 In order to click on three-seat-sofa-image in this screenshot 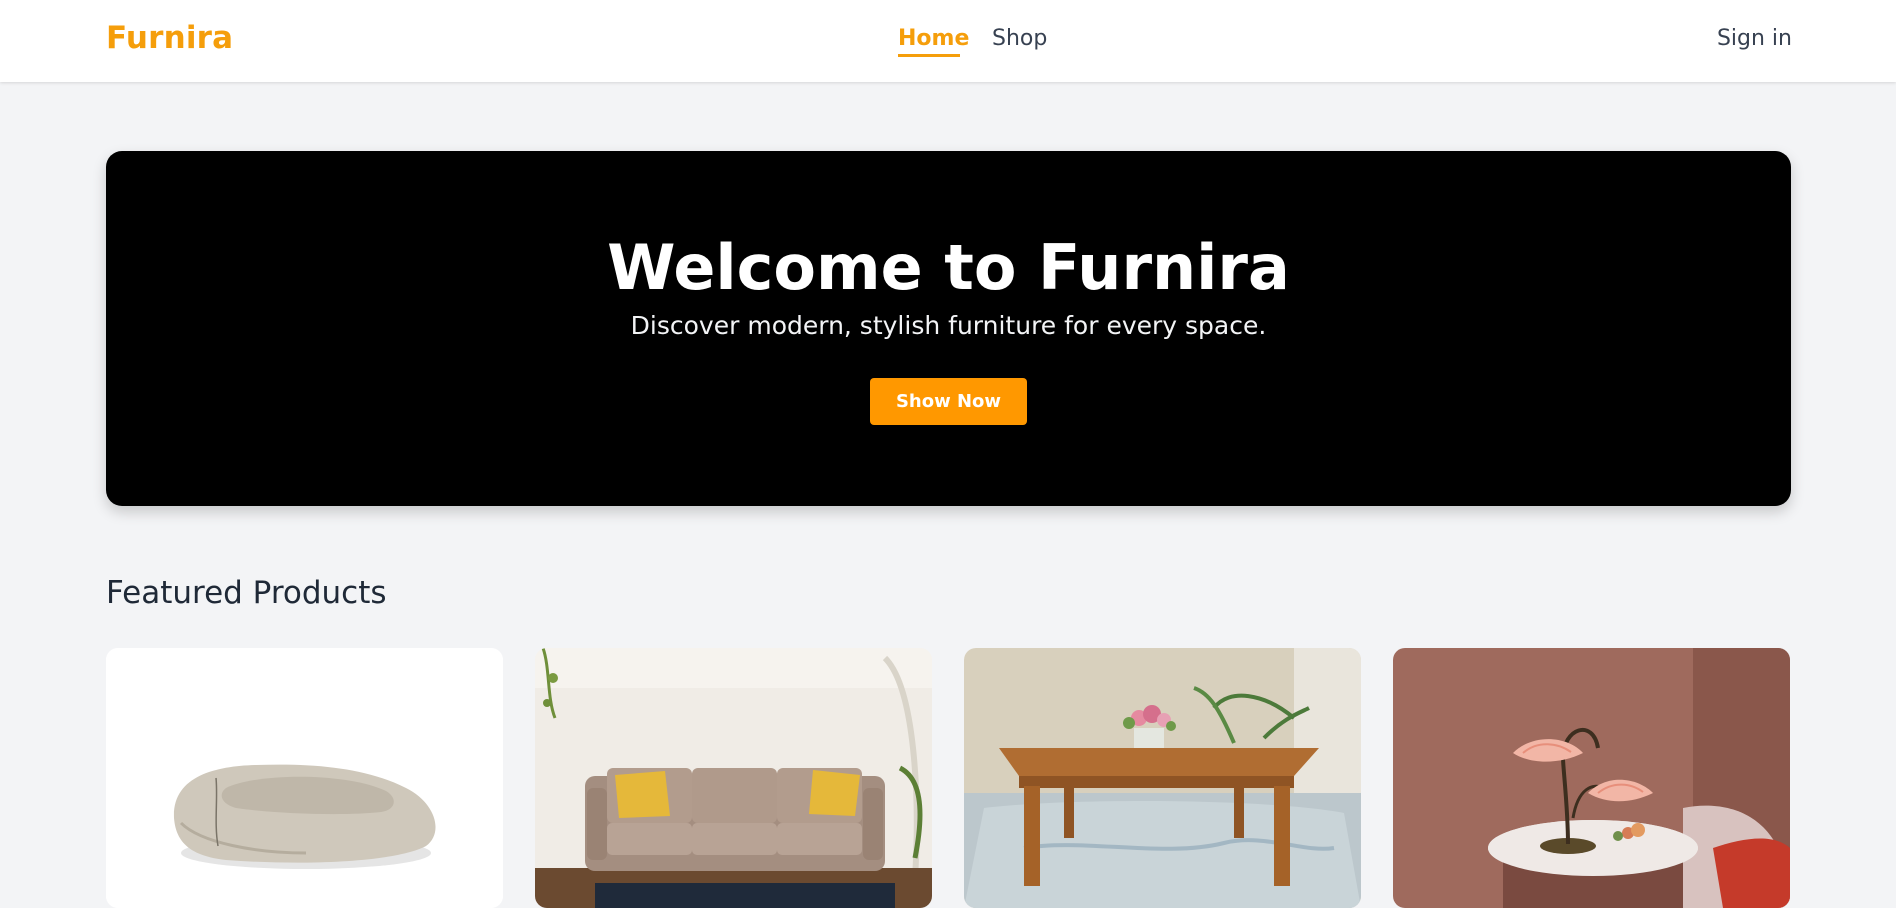, I will do `click(733, 778)`.